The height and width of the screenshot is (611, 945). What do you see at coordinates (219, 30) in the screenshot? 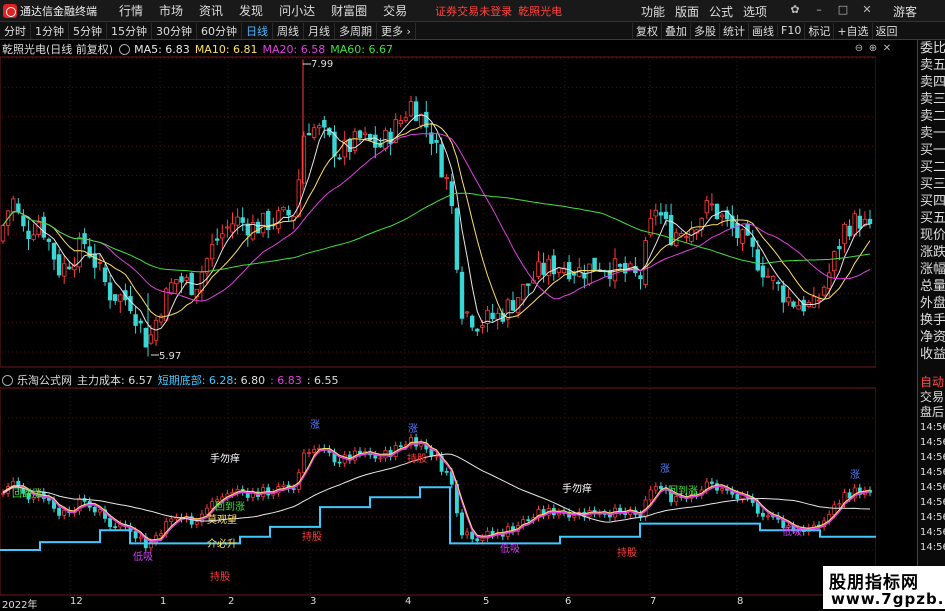
I see `period-60min: 60分钟` at bounding box center [219, 30].